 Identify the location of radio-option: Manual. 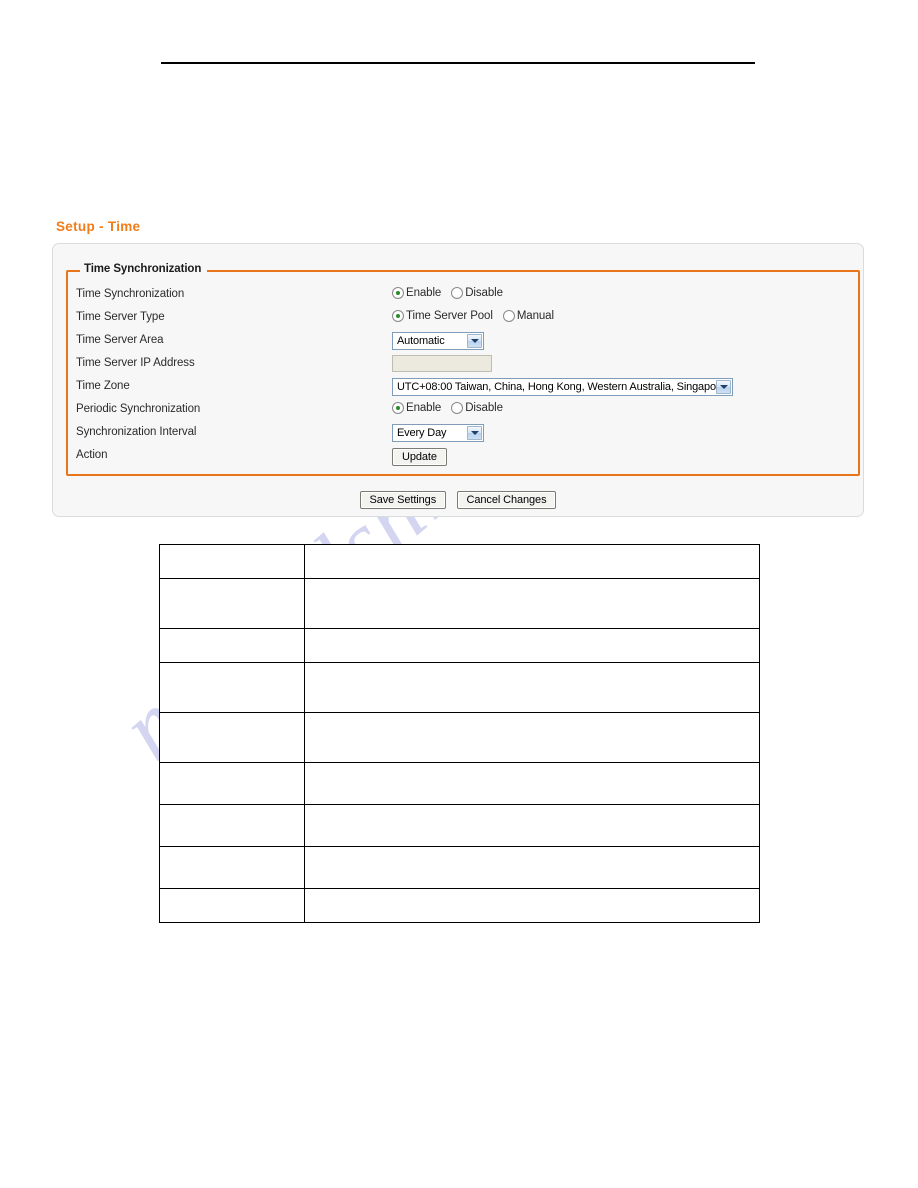
(528, 316).